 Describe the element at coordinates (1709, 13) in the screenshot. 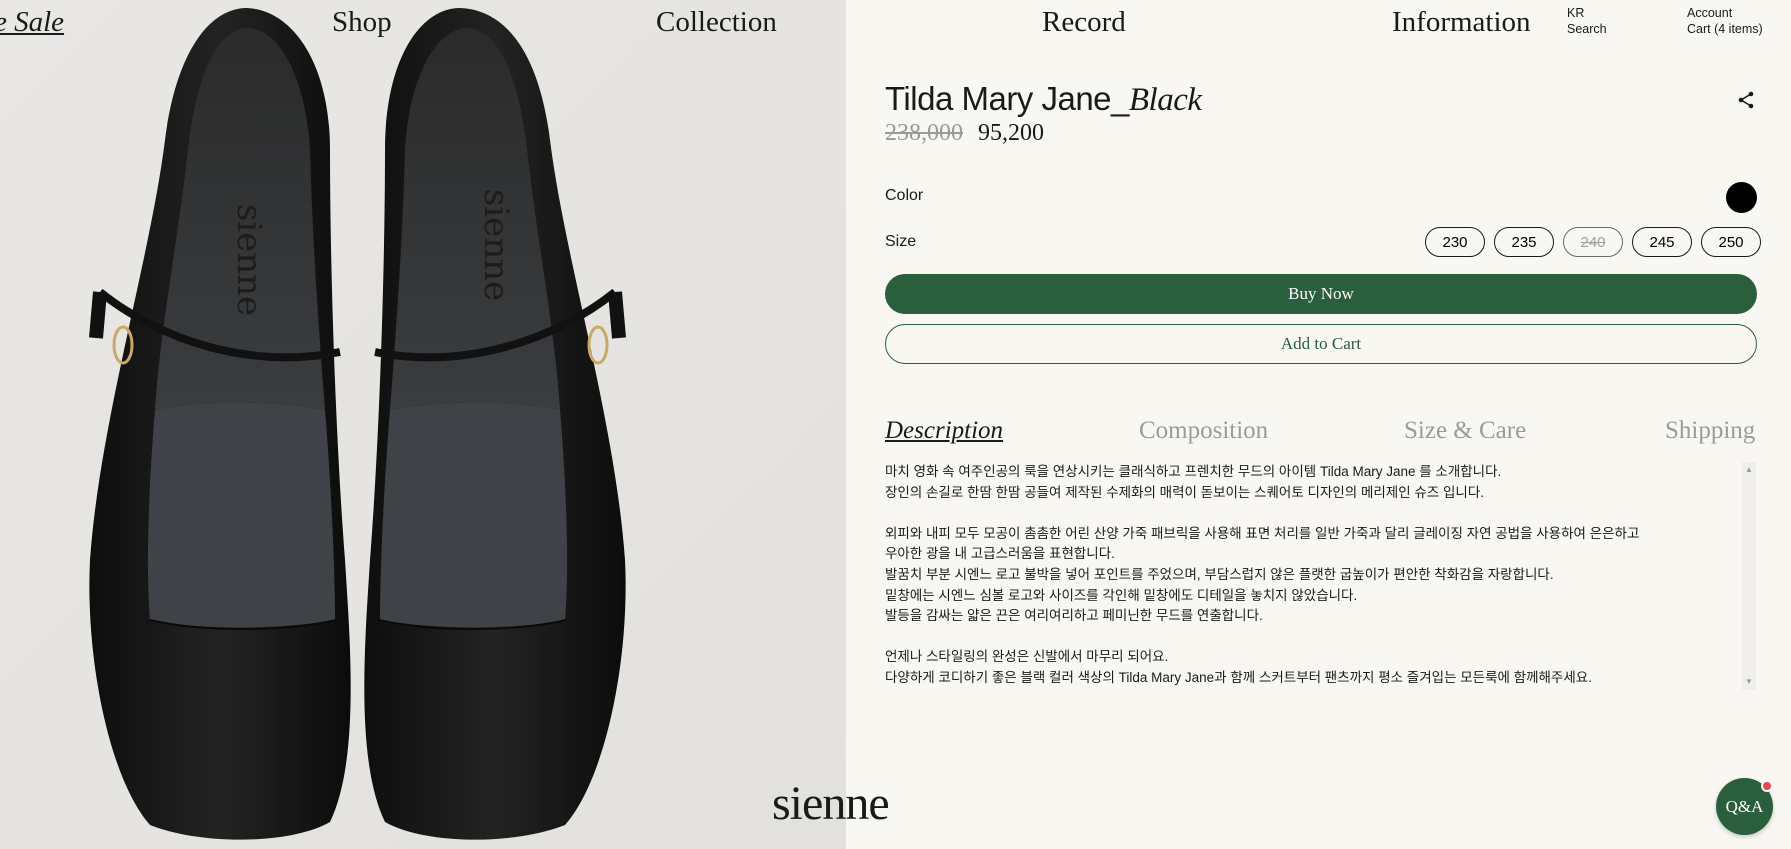

I see `account-link: Account` at that location.